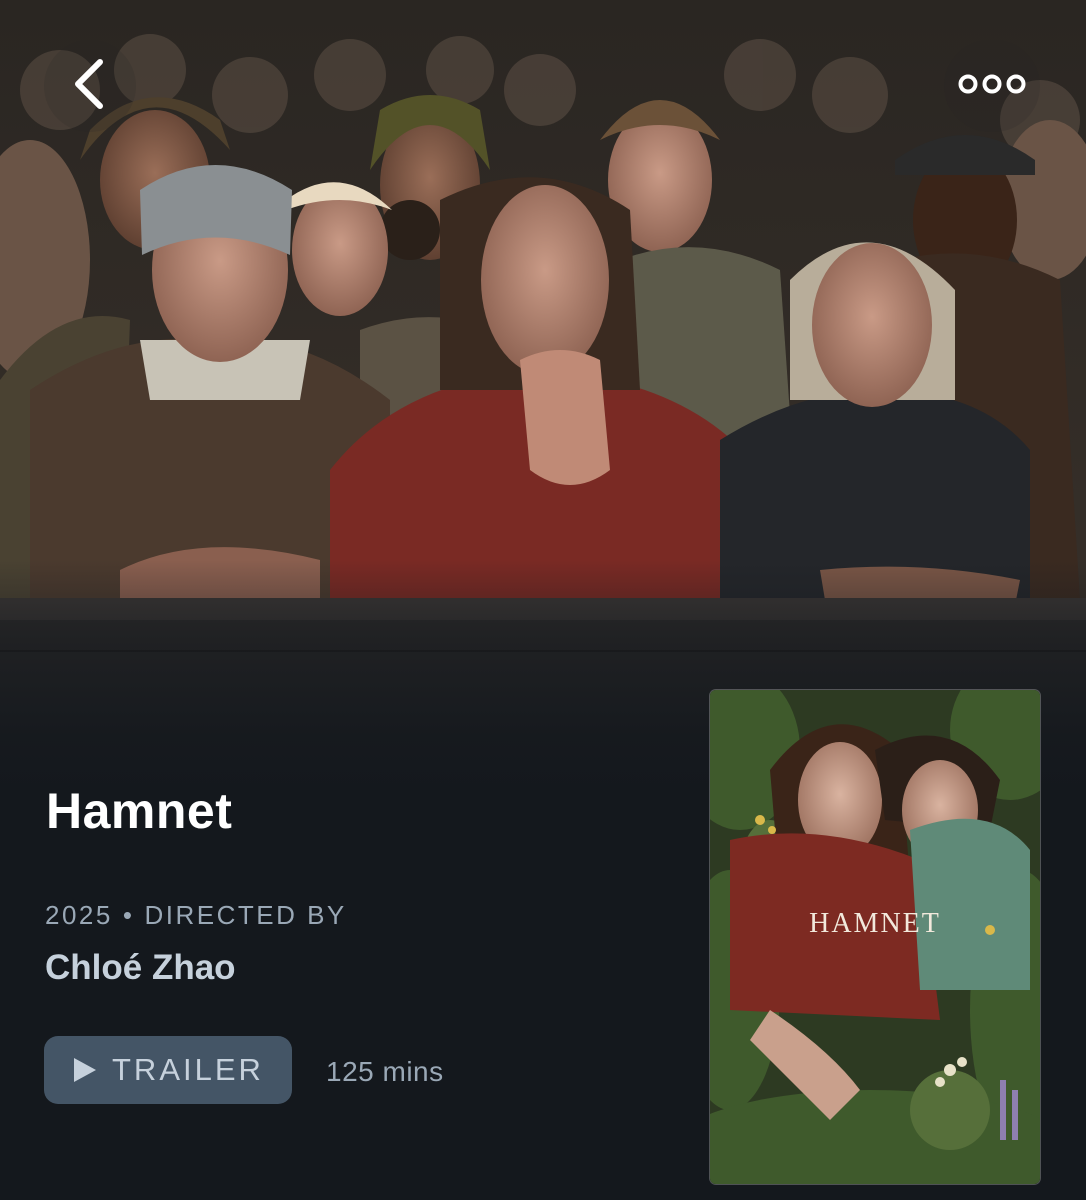  Describe the element at coordinates (875, 923) in the screenshot. I see `poster-title: HAMNET` at that location.